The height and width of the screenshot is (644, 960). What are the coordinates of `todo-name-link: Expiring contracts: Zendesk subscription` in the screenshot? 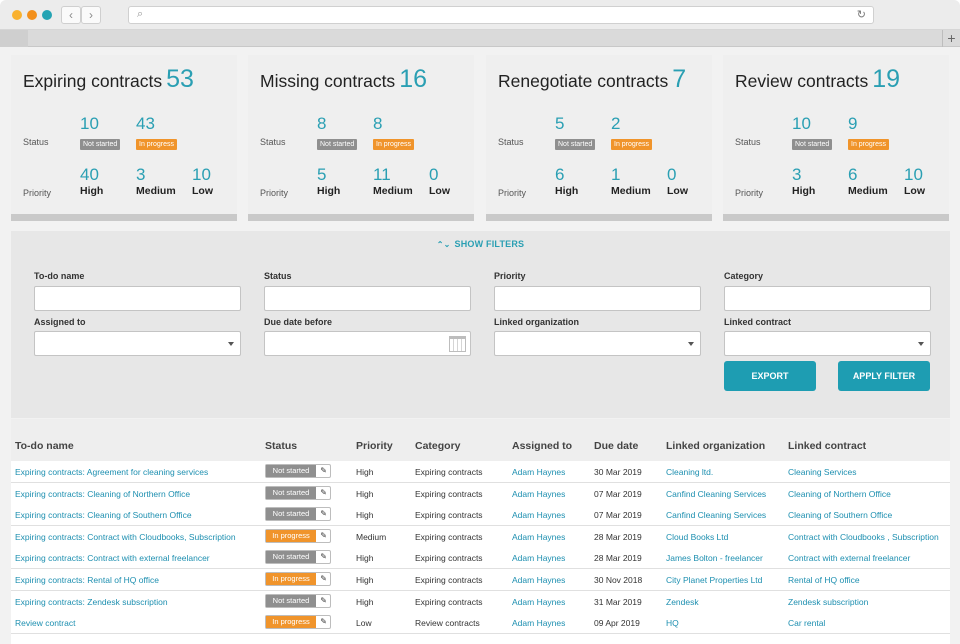 It's located at (91, 602).